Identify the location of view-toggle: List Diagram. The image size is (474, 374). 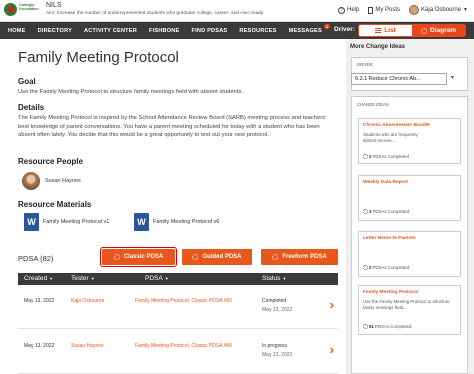
(412, 30).